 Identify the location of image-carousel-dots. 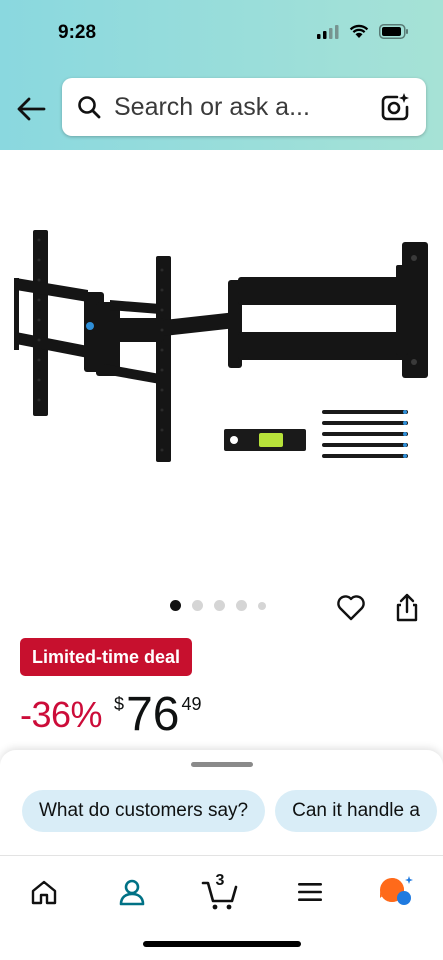
(218, 605).